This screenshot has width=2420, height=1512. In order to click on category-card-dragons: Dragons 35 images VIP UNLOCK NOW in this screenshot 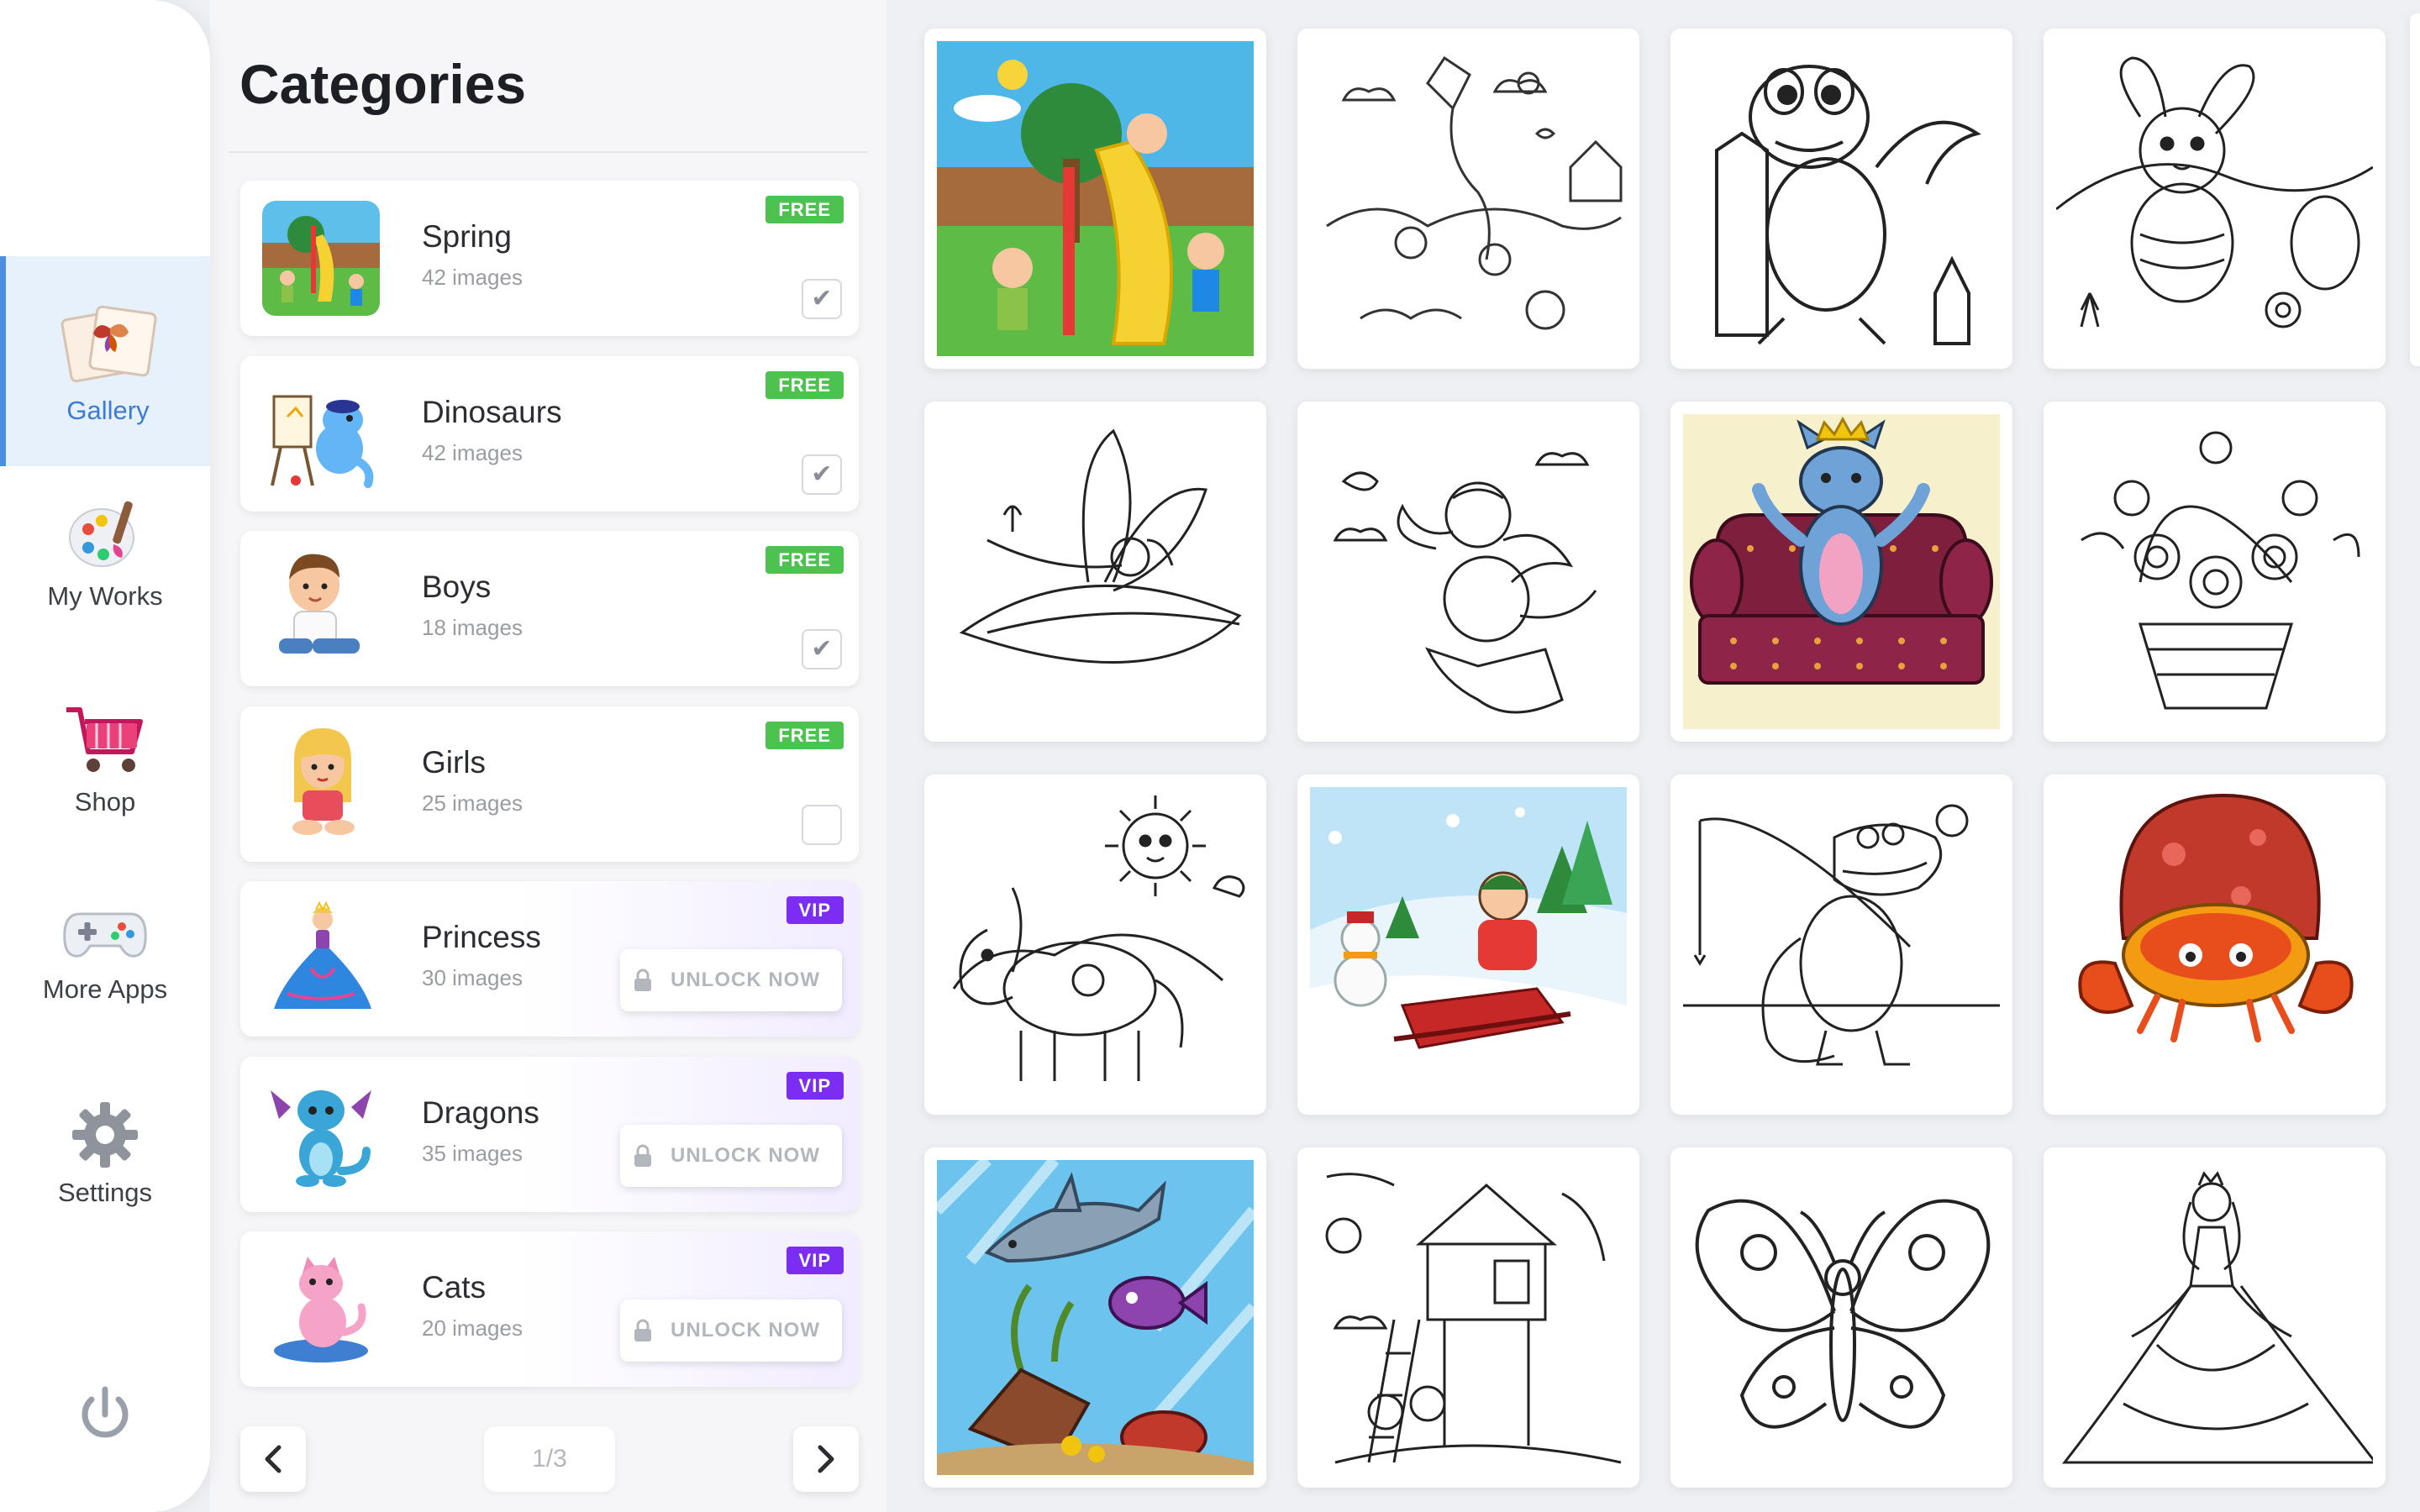, I will do `click(549, 1134)`.